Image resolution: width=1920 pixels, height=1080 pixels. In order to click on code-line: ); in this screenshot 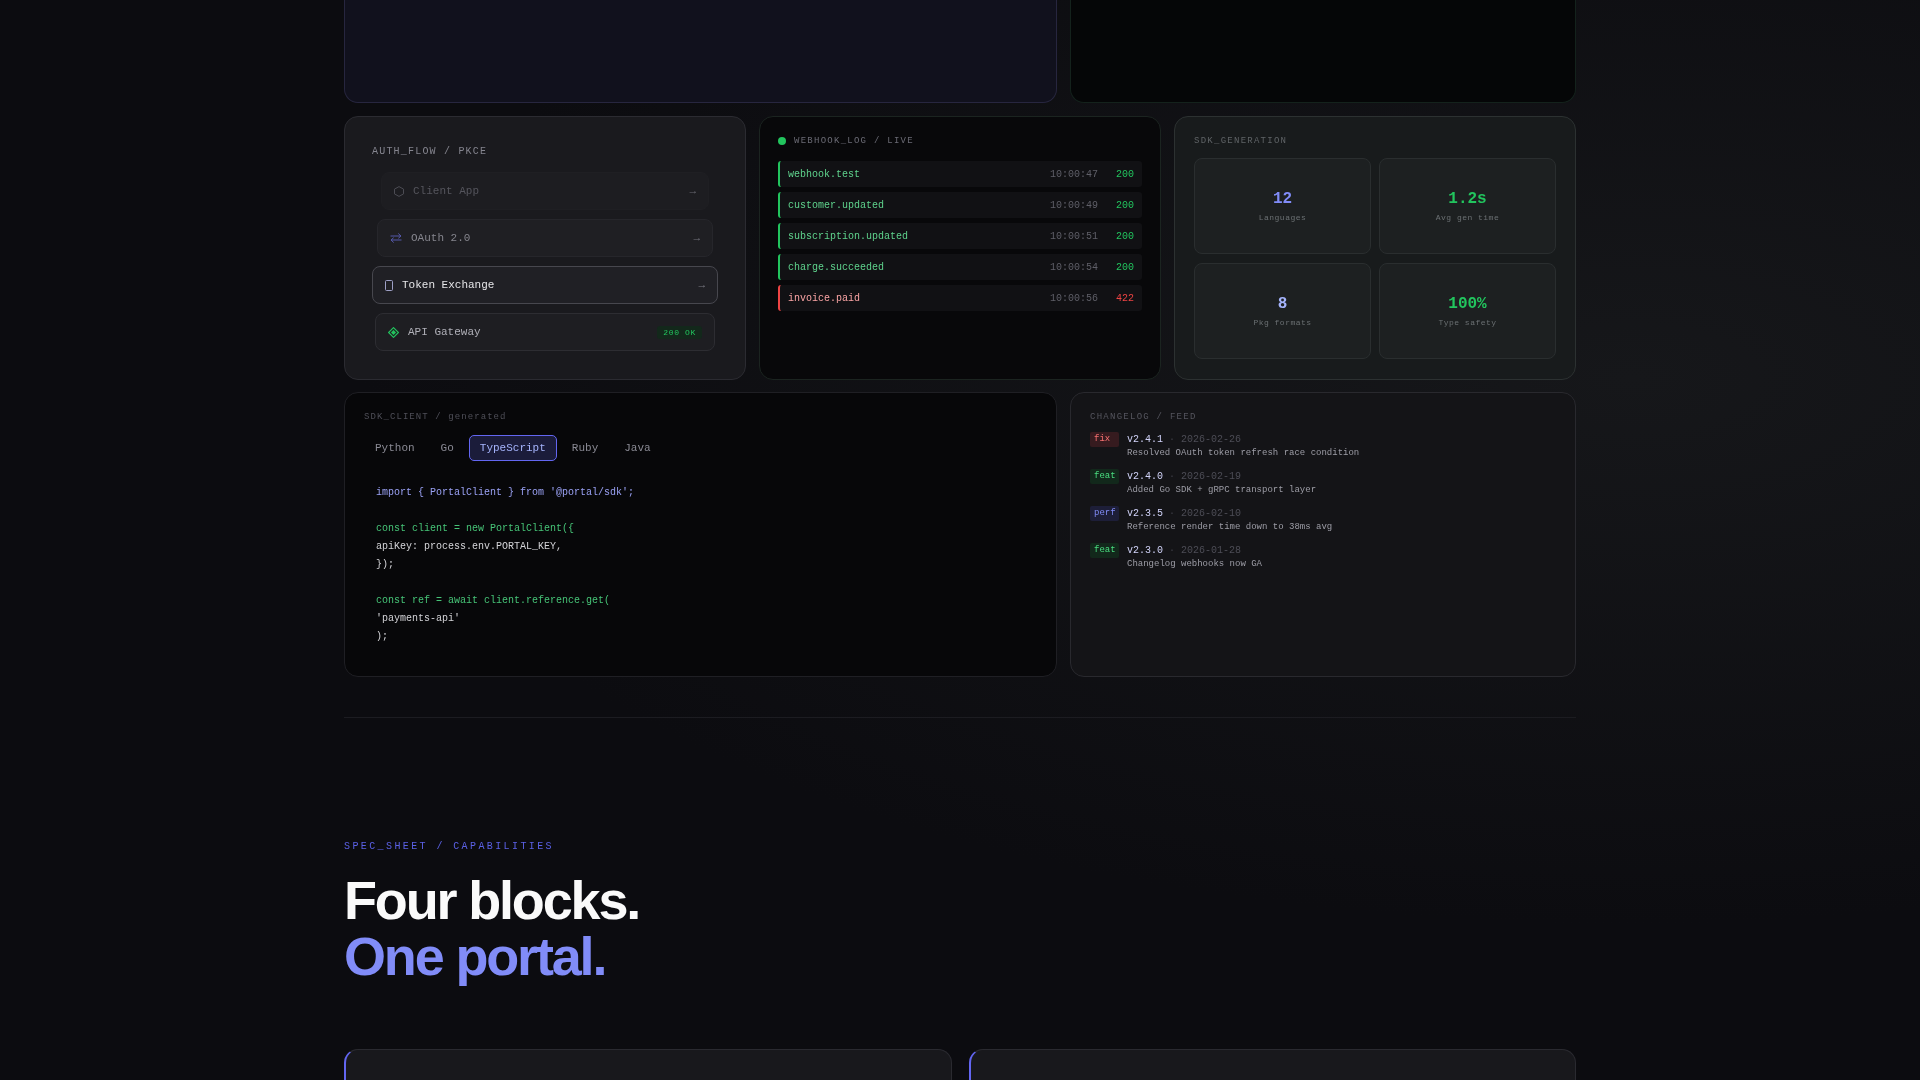, I will do `click(382, 637)`.